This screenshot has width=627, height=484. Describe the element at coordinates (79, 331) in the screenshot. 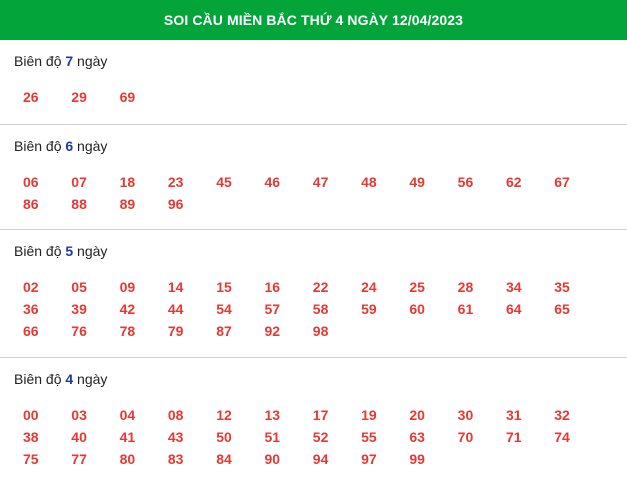

I see `lottery-number: 76` at that location.